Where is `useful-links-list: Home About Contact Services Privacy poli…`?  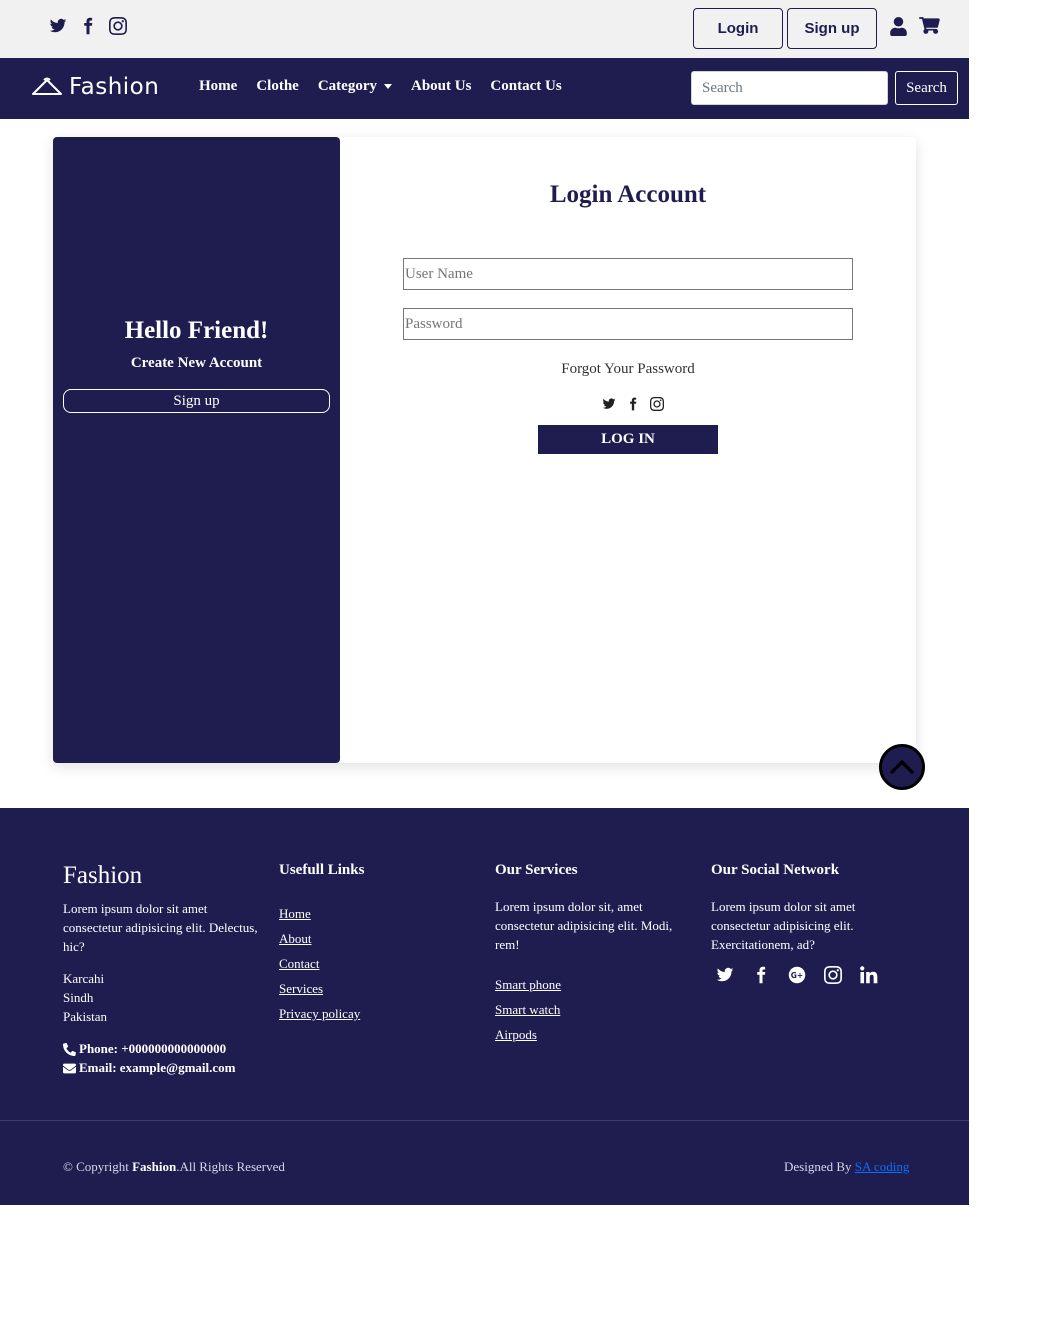
useful-links-list: Home About Contact Services Privacy poli… is located at coordinates (319, 963).